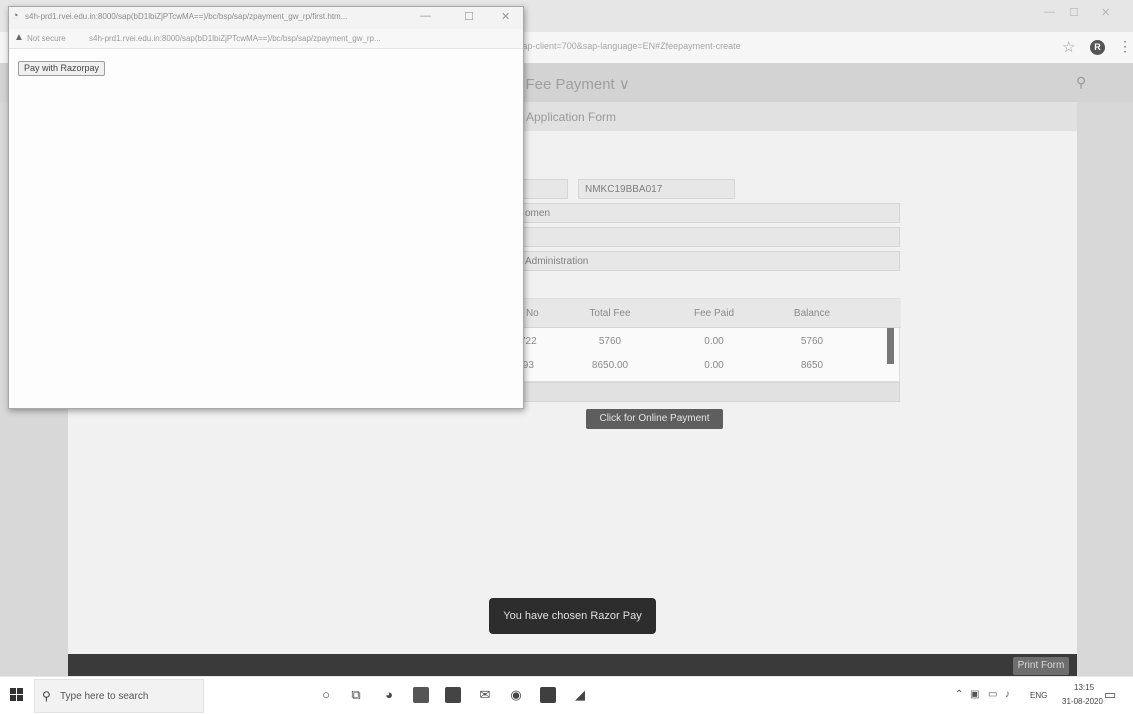 The image size is (1133, 714). What do you see at coordinates (326, 695) in the screenshot?
I see `cortana-icon: ○` at bounding box center [326, 695].